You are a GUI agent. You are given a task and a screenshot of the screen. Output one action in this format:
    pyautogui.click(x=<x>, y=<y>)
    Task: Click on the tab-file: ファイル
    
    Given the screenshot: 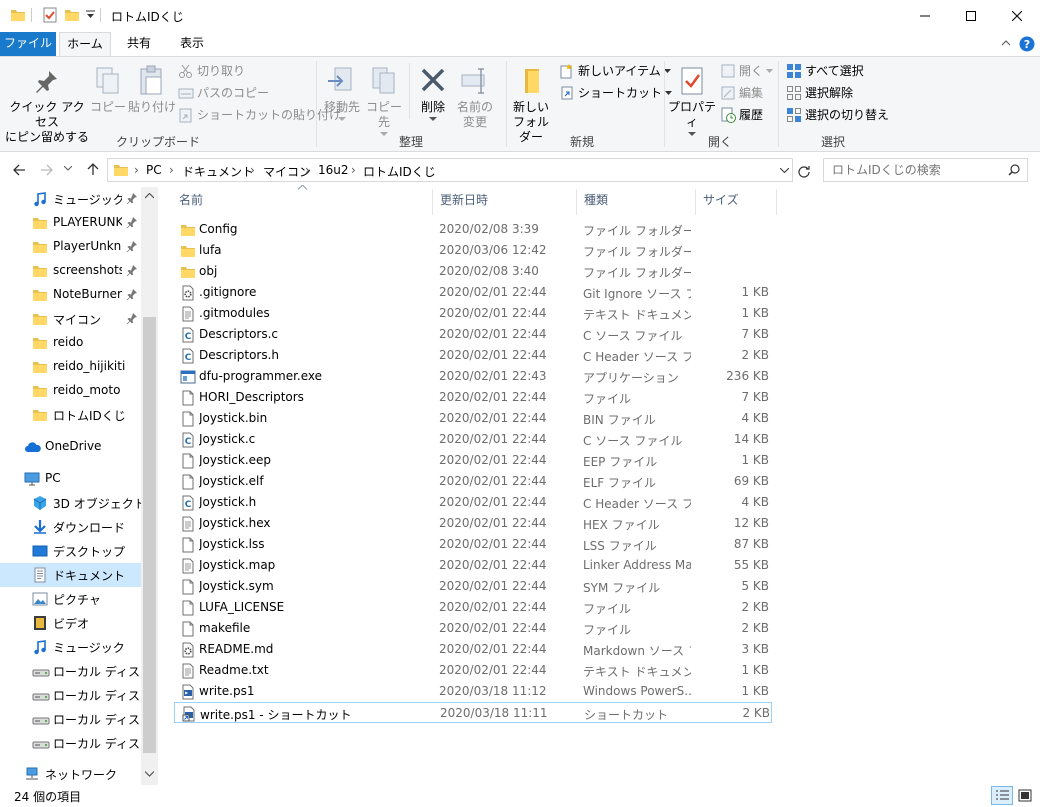 What is the action you would take?
    pyautogui.click(x=28, y=44)
    